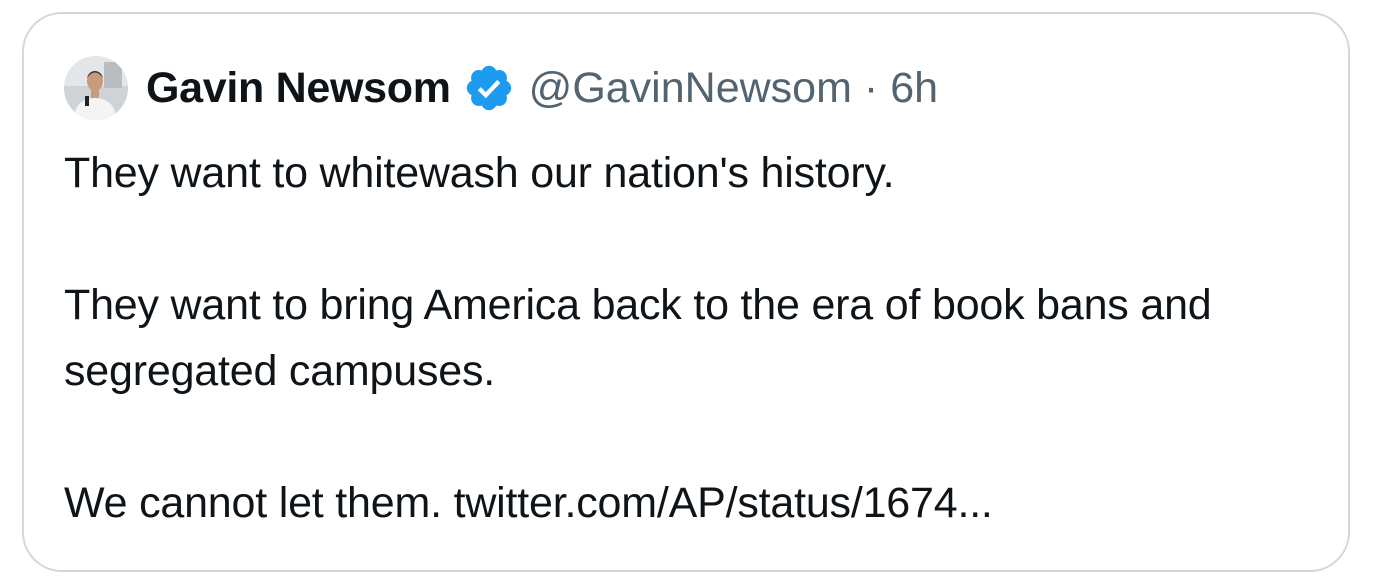 The width and height of the screenshot is (1376, 584). I want to click on avatar, so click(96, 88).